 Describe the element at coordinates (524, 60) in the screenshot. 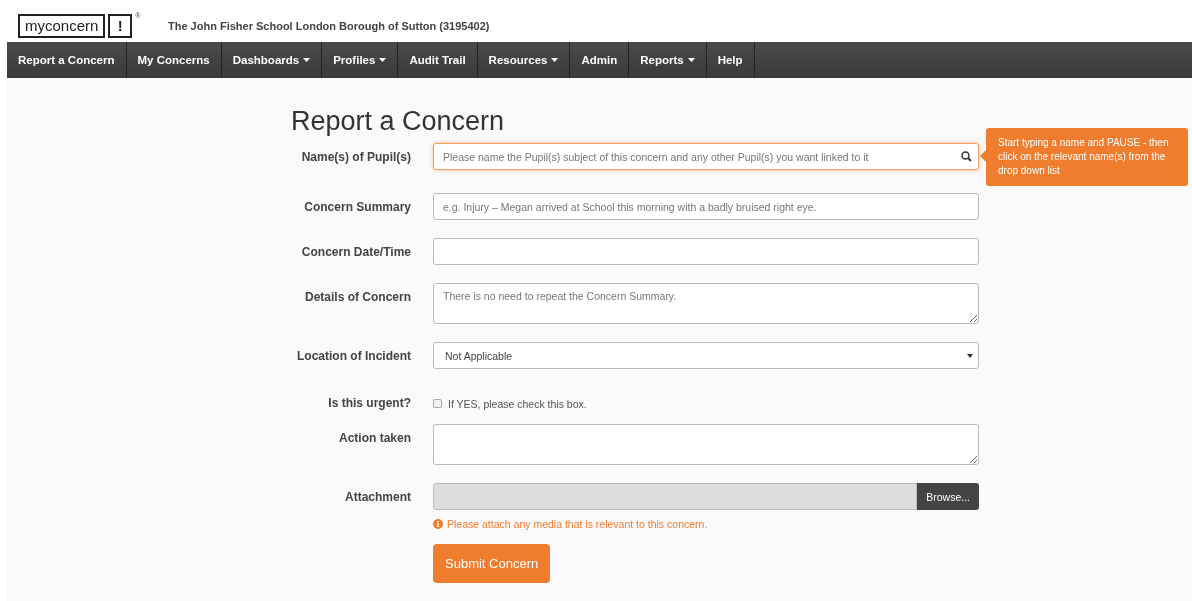

I see `nav-item: Resources` at that location.